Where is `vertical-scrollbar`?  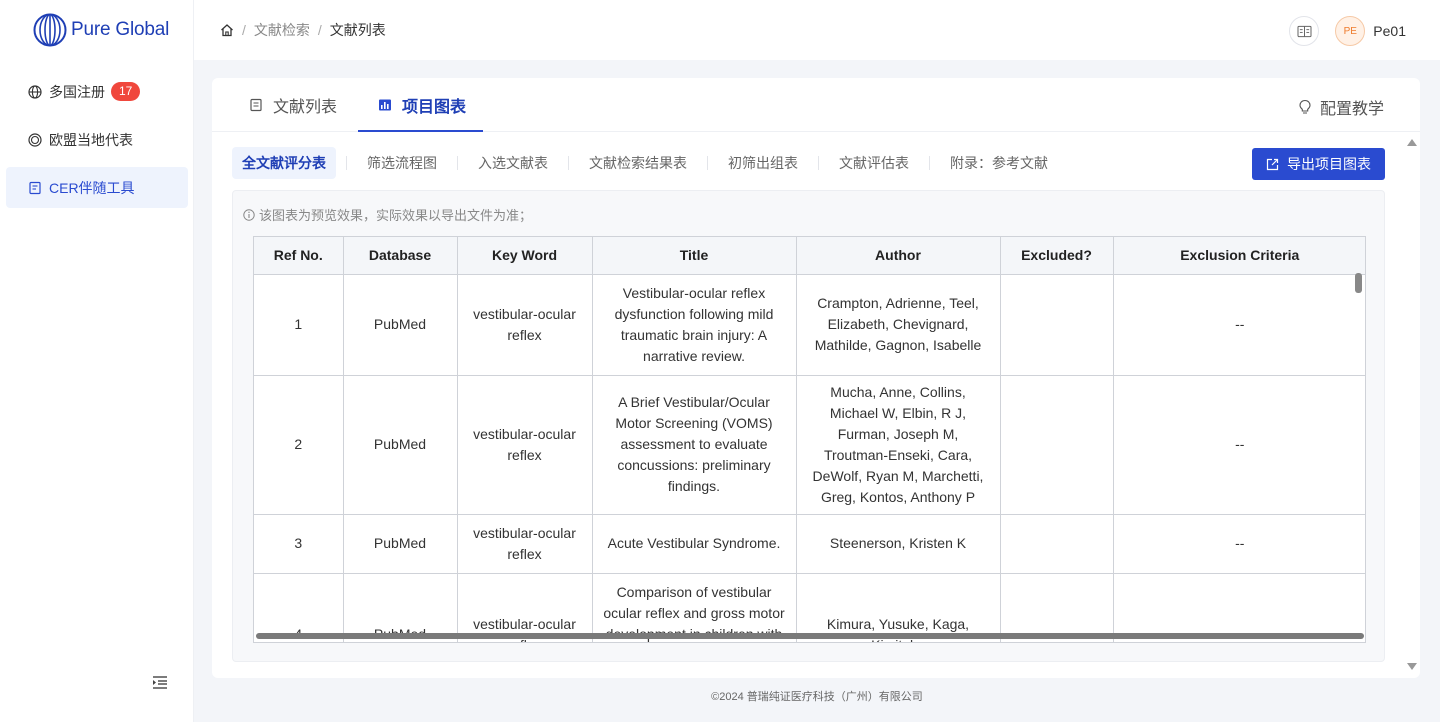 vertical-scrollbar is located at coordinates (1358, 283).